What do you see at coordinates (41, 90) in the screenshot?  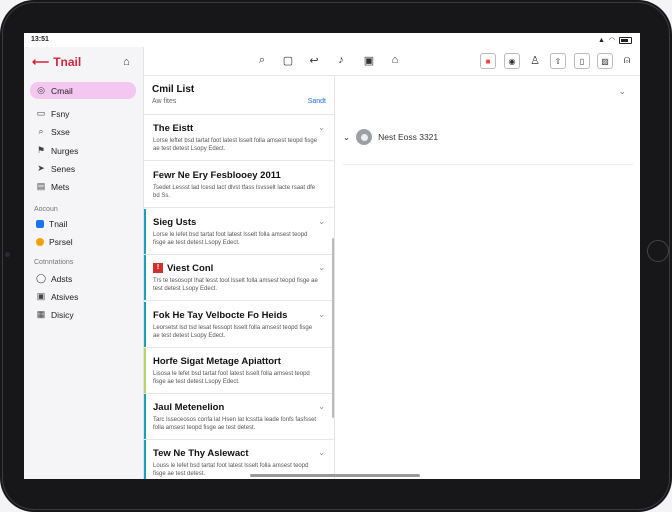 I see `inbox-icon: ◎` at bounding box center [41, 90].